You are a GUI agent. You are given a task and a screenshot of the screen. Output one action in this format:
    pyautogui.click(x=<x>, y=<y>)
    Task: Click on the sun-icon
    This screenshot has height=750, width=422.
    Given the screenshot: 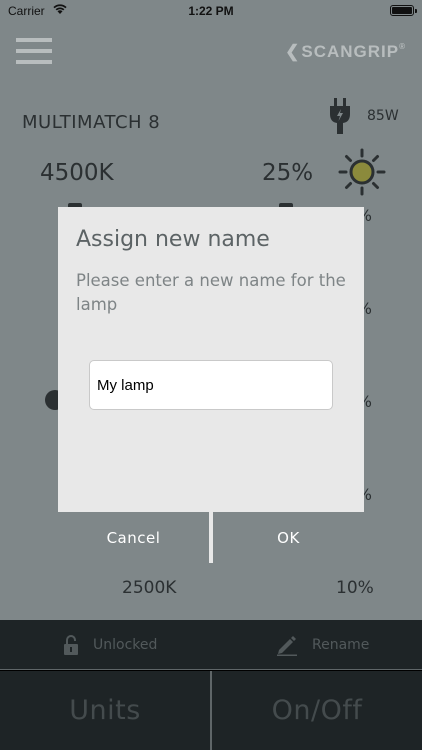 What is the action you would take?
    pyautogui.click(x=362, y=172)
    